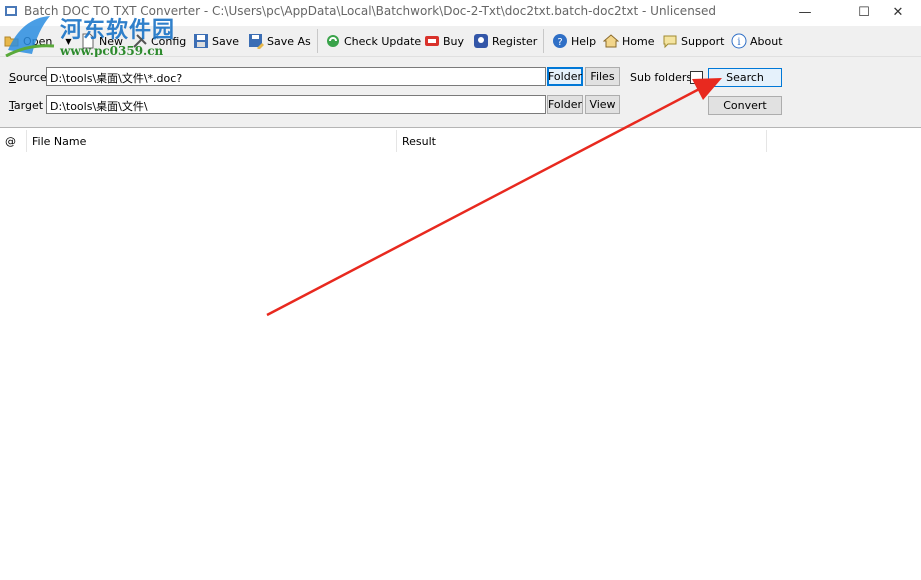  Describe the element at coordinates (444, 41) in the screenshot. I see `buy-button: Buy` at that location.